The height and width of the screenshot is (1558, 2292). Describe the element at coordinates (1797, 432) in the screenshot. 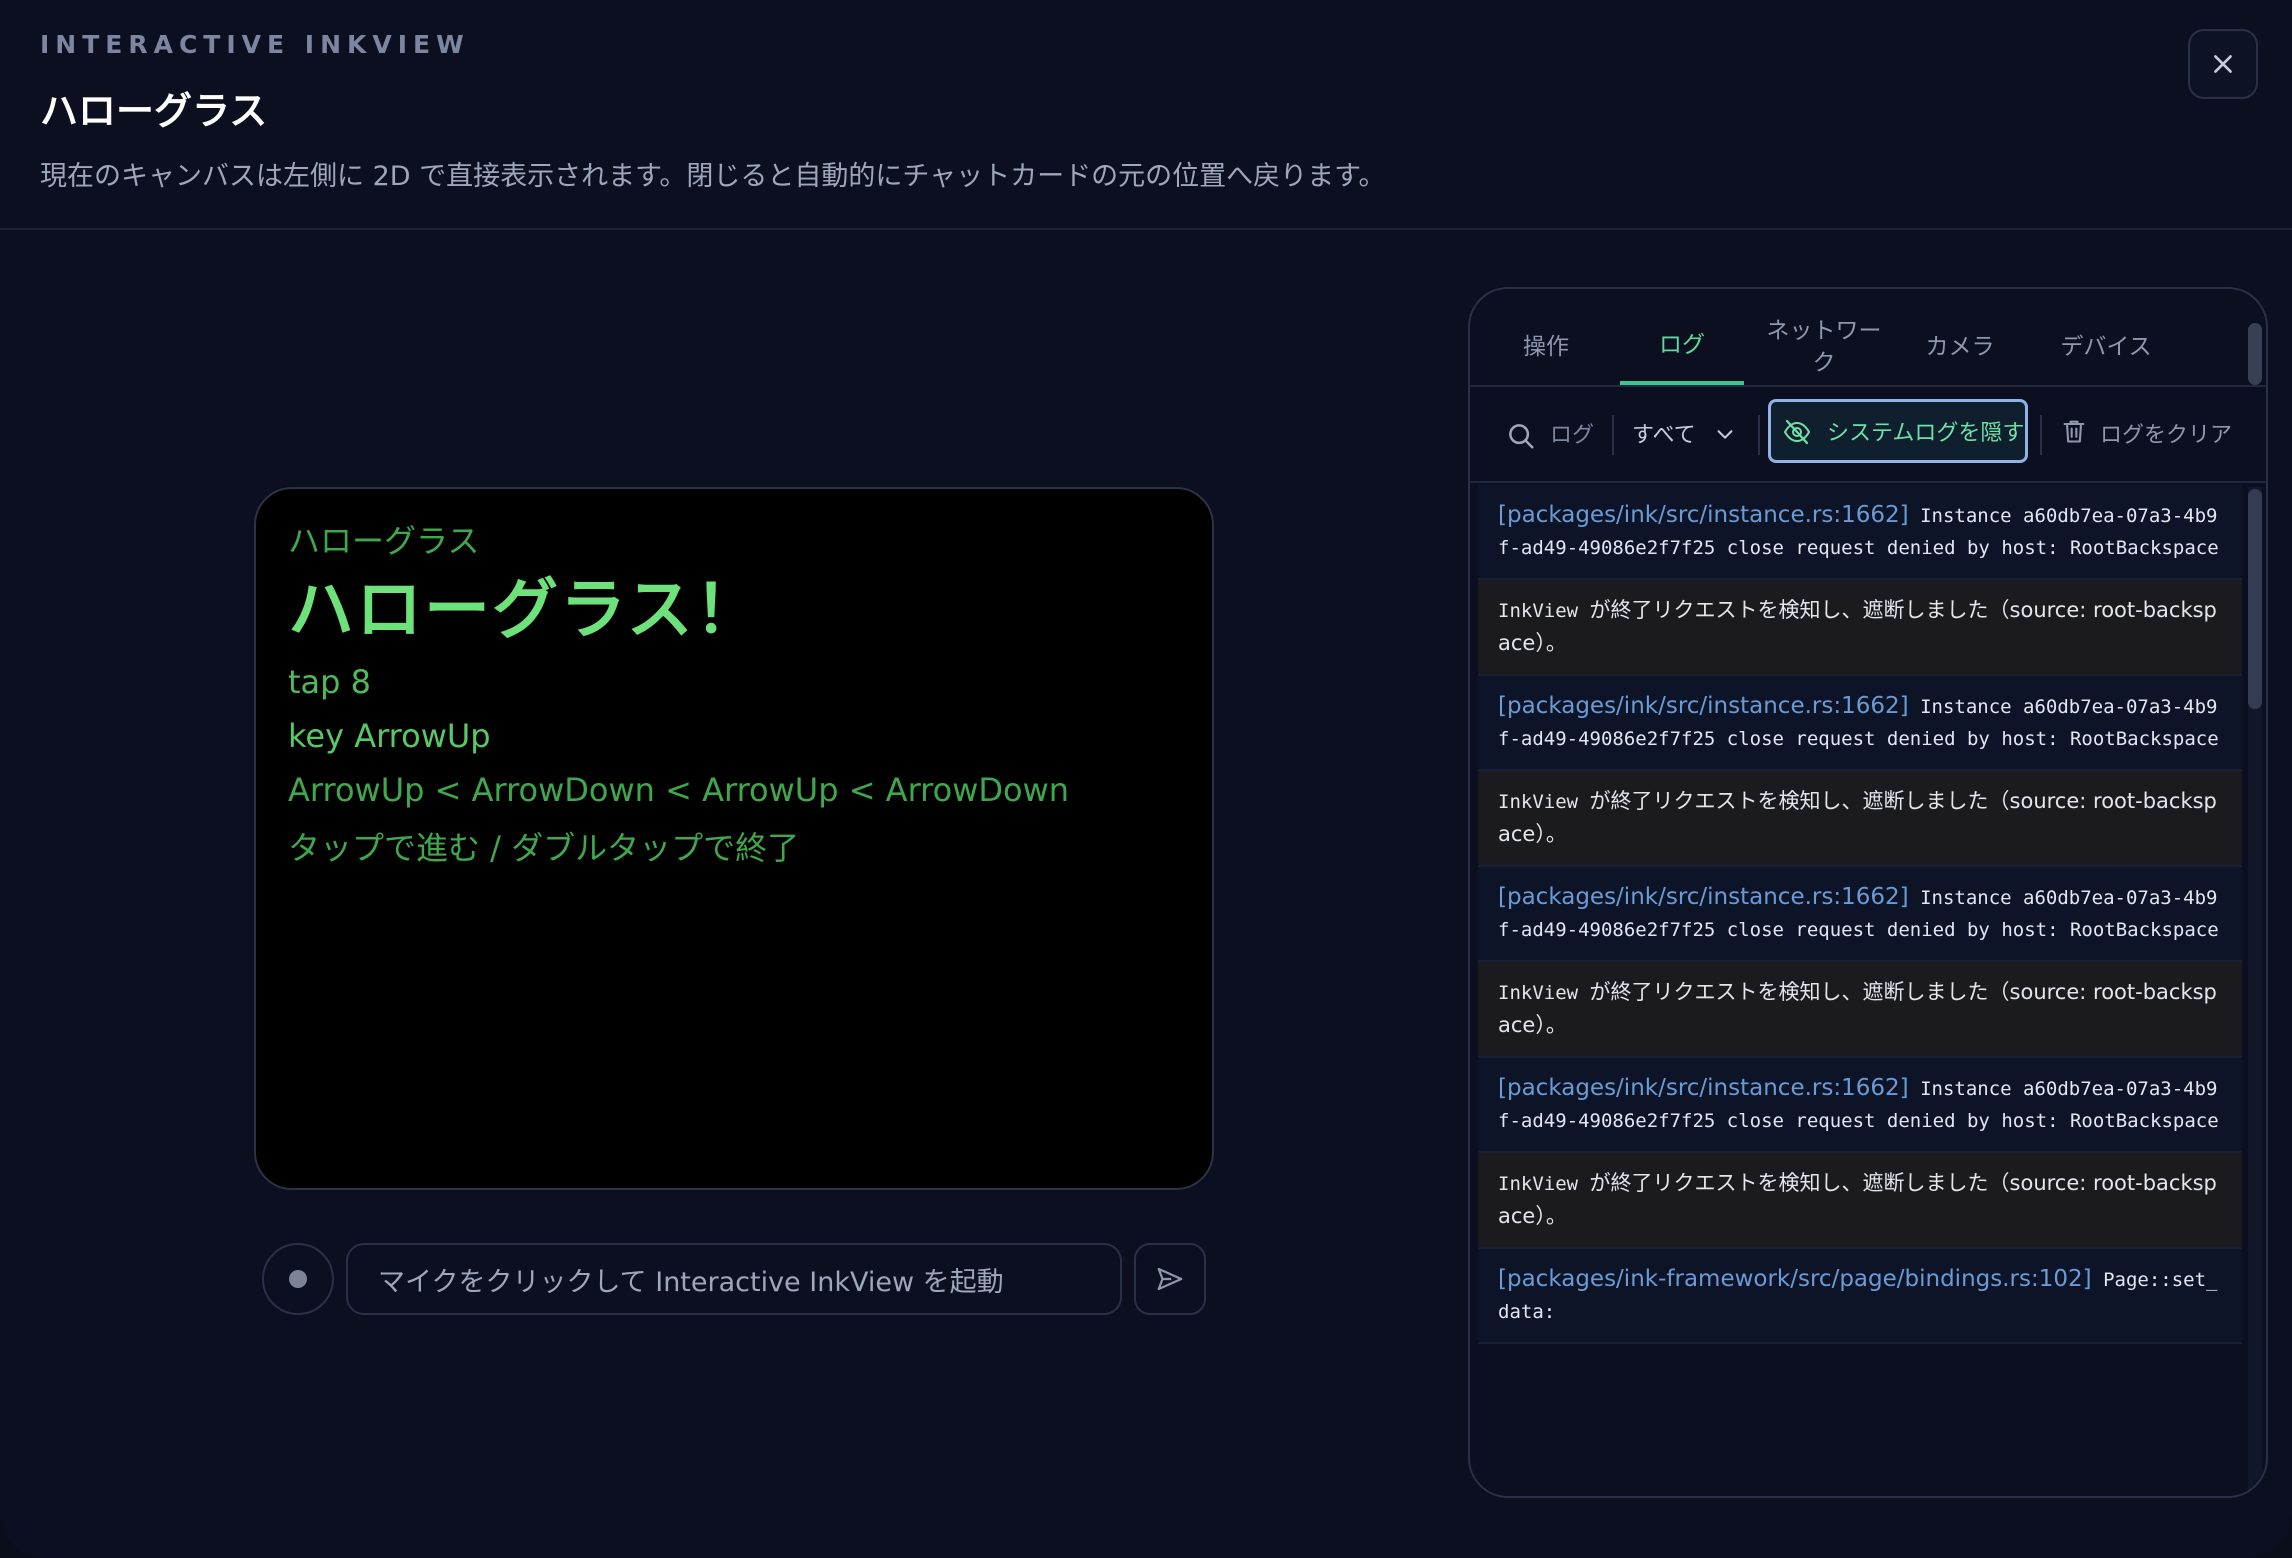

I see `eye-off-icon` at that location.